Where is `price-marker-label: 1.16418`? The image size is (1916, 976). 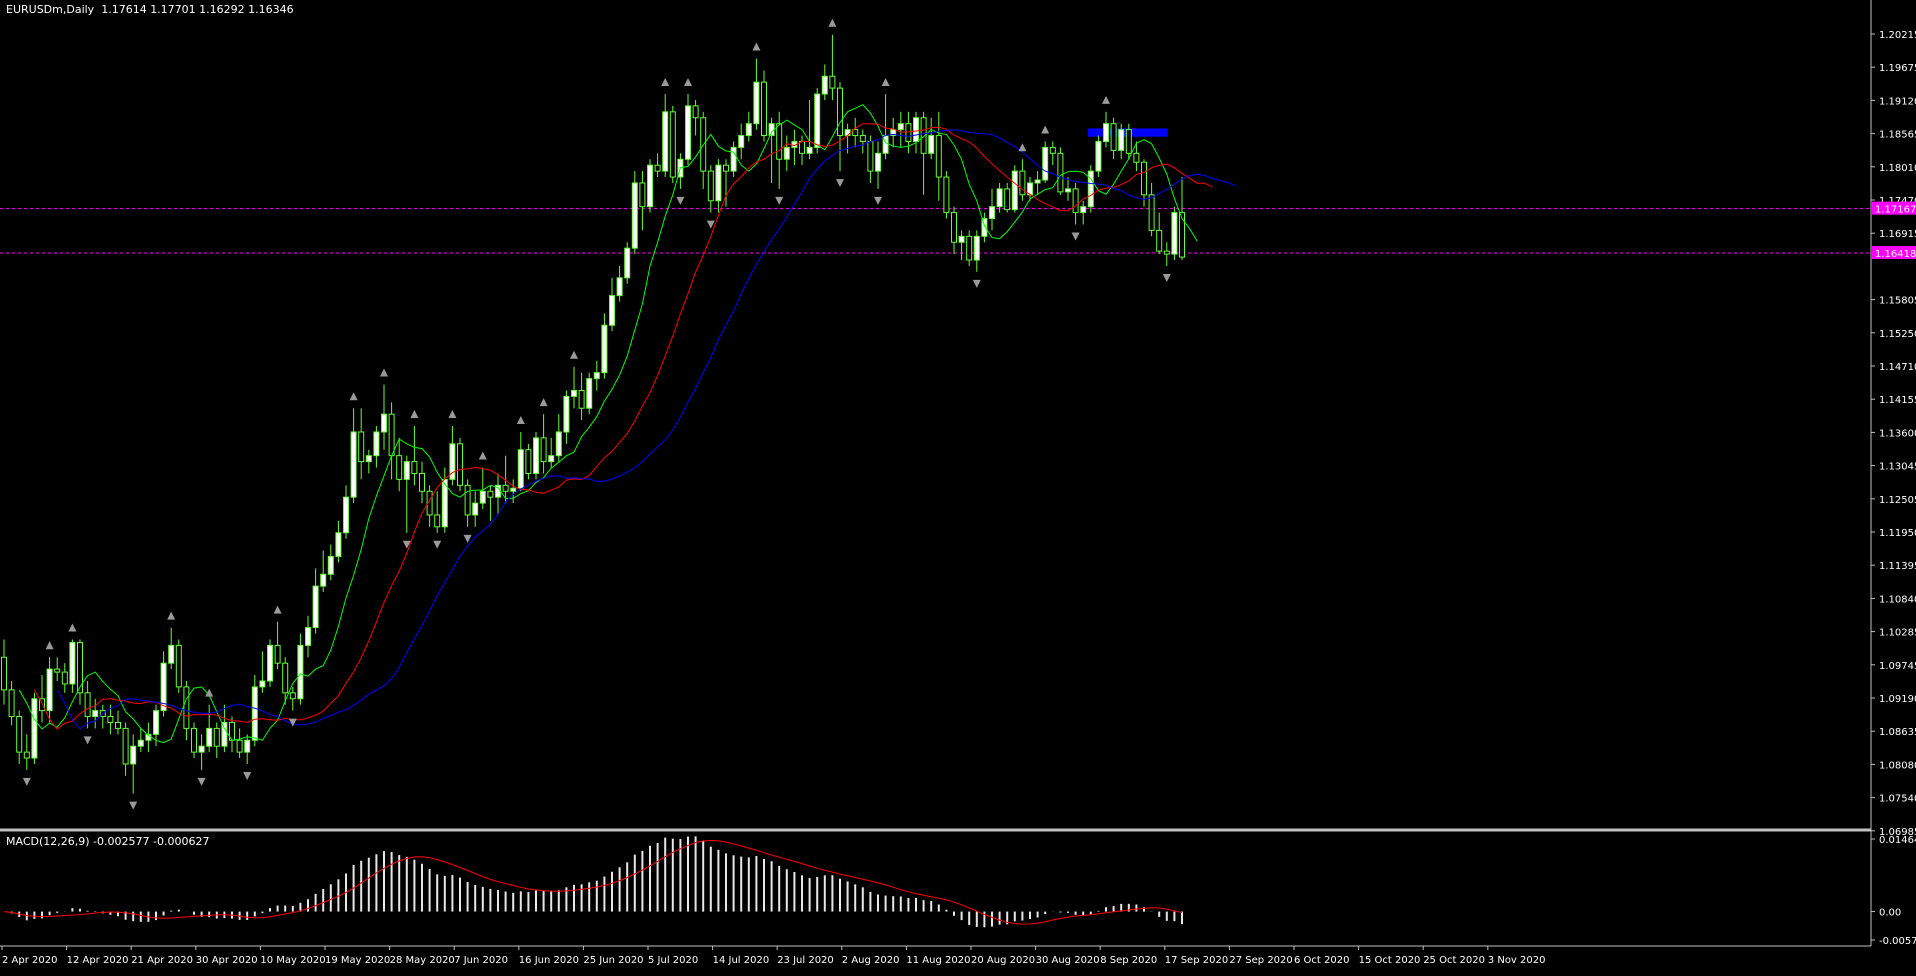 price-marker-label: 1.16418 is located at coordinates (1895, 254).